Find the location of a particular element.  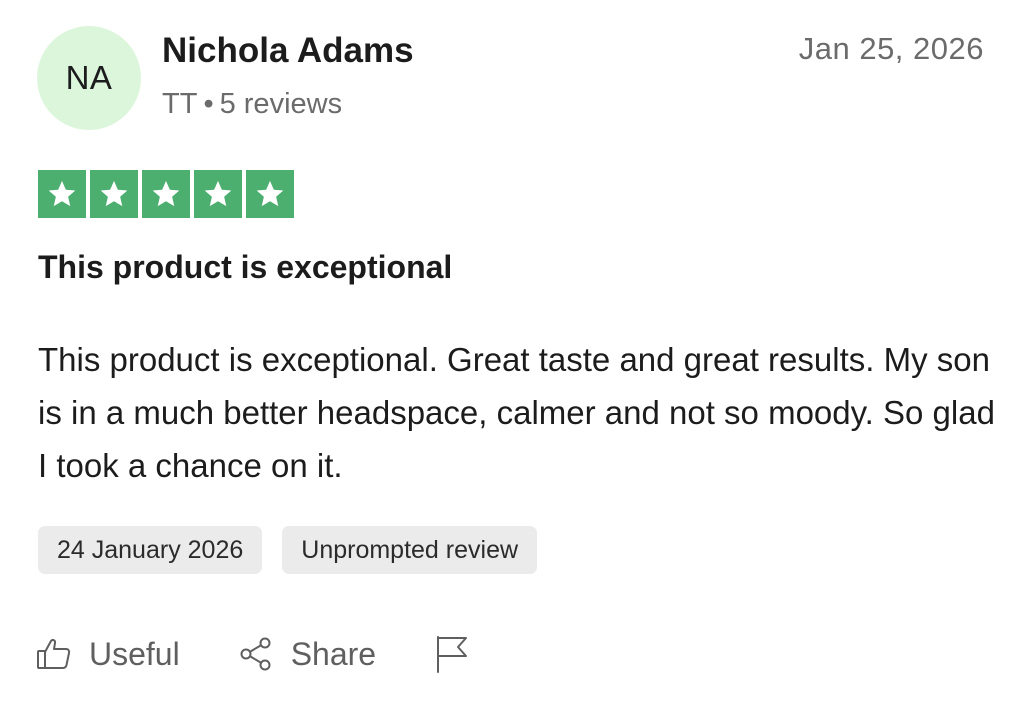

review-actions: Useful Share is located at coordinates (253, 654).